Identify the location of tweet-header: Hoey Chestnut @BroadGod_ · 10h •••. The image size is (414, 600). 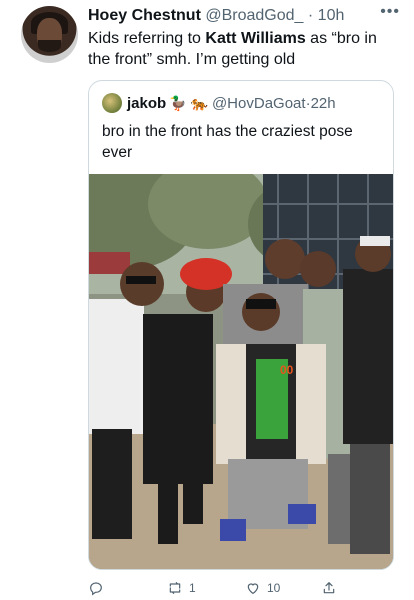
(244, 16).